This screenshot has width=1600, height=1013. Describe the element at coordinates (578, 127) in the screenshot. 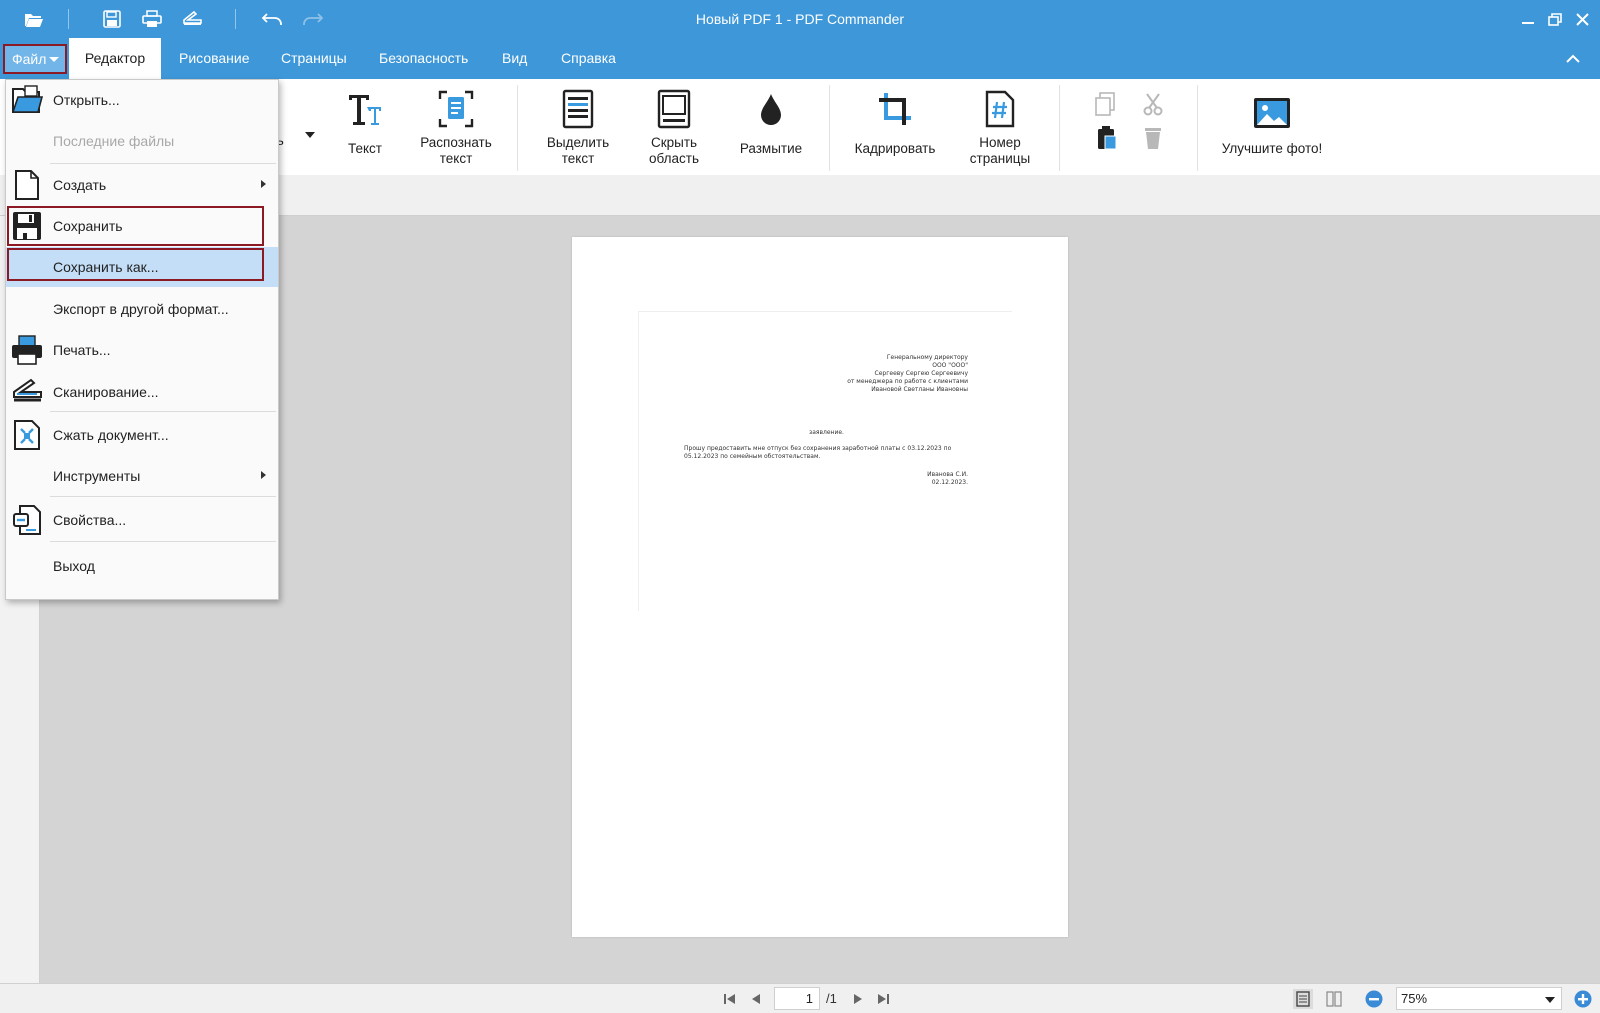

I see `highlight-text-button: Выделить текст` at that location.